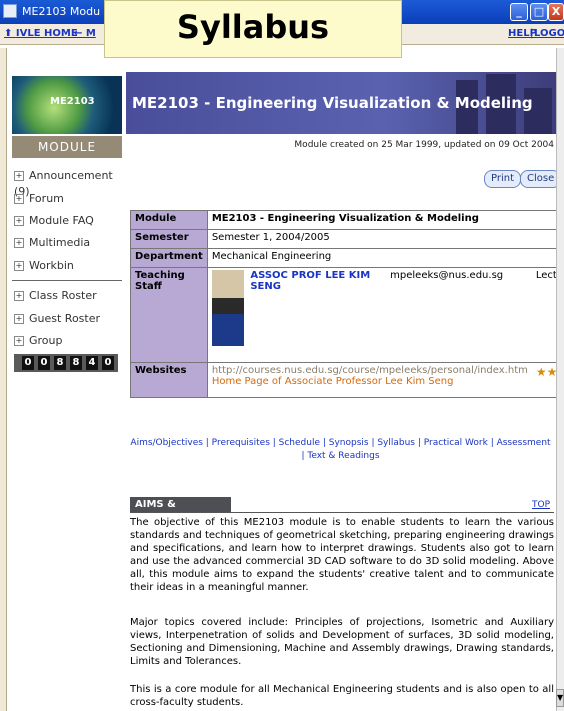 The height and width of the screenshot is (711, 564). What do you see at coordinates (169, 380) in the screenshot?
I see `row-label: Websites` at bounding box center [169, 380].